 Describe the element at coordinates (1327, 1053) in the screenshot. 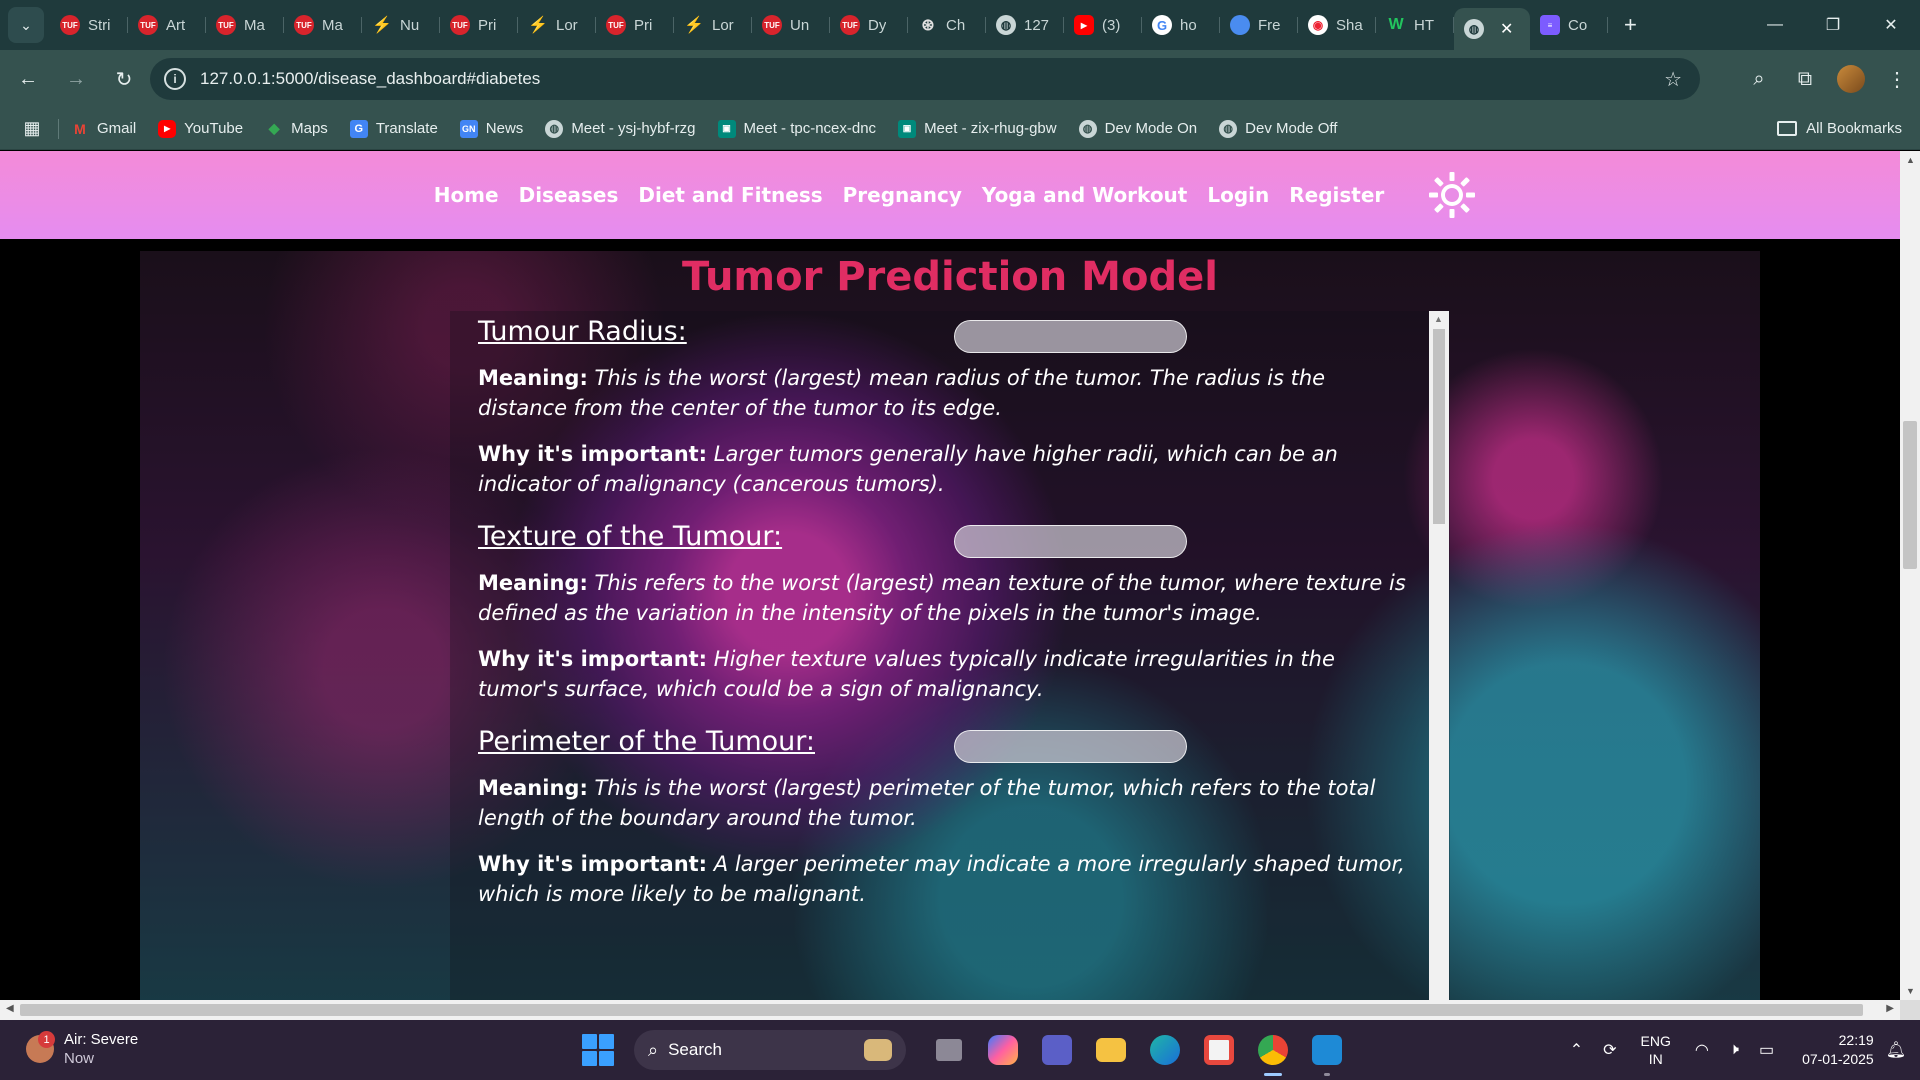

I see `vscode-icon` at that location.